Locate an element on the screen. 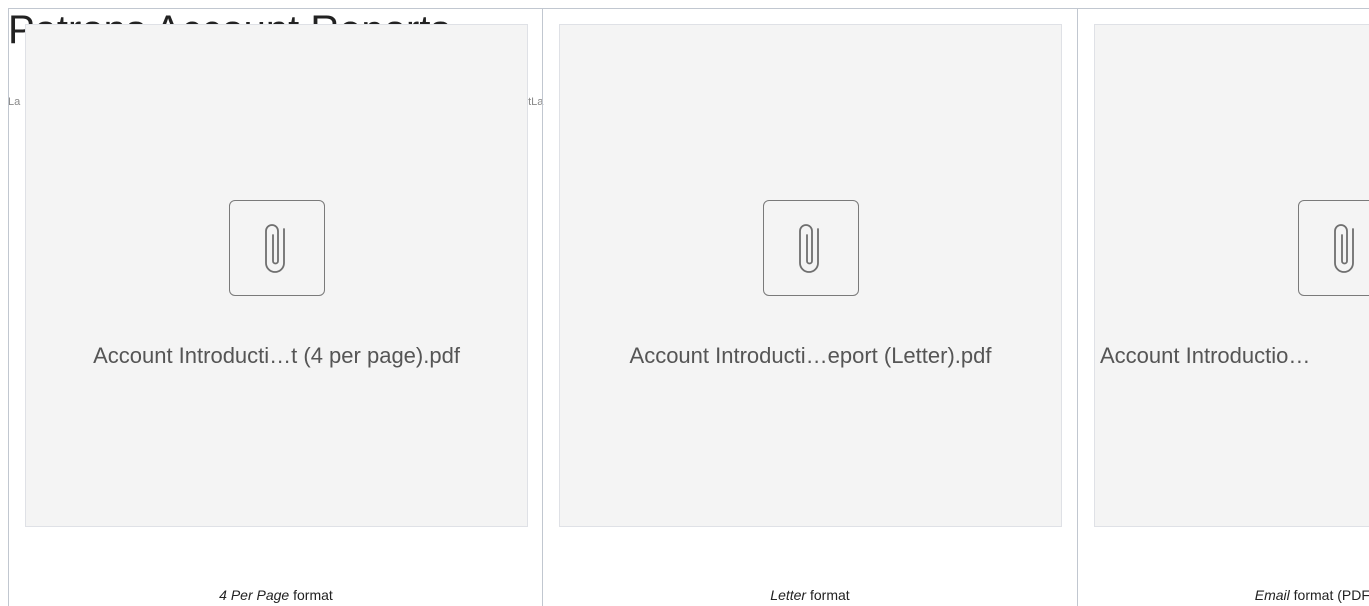  caption-format-name: 4 Per Page is located at coordinates (254, 595).